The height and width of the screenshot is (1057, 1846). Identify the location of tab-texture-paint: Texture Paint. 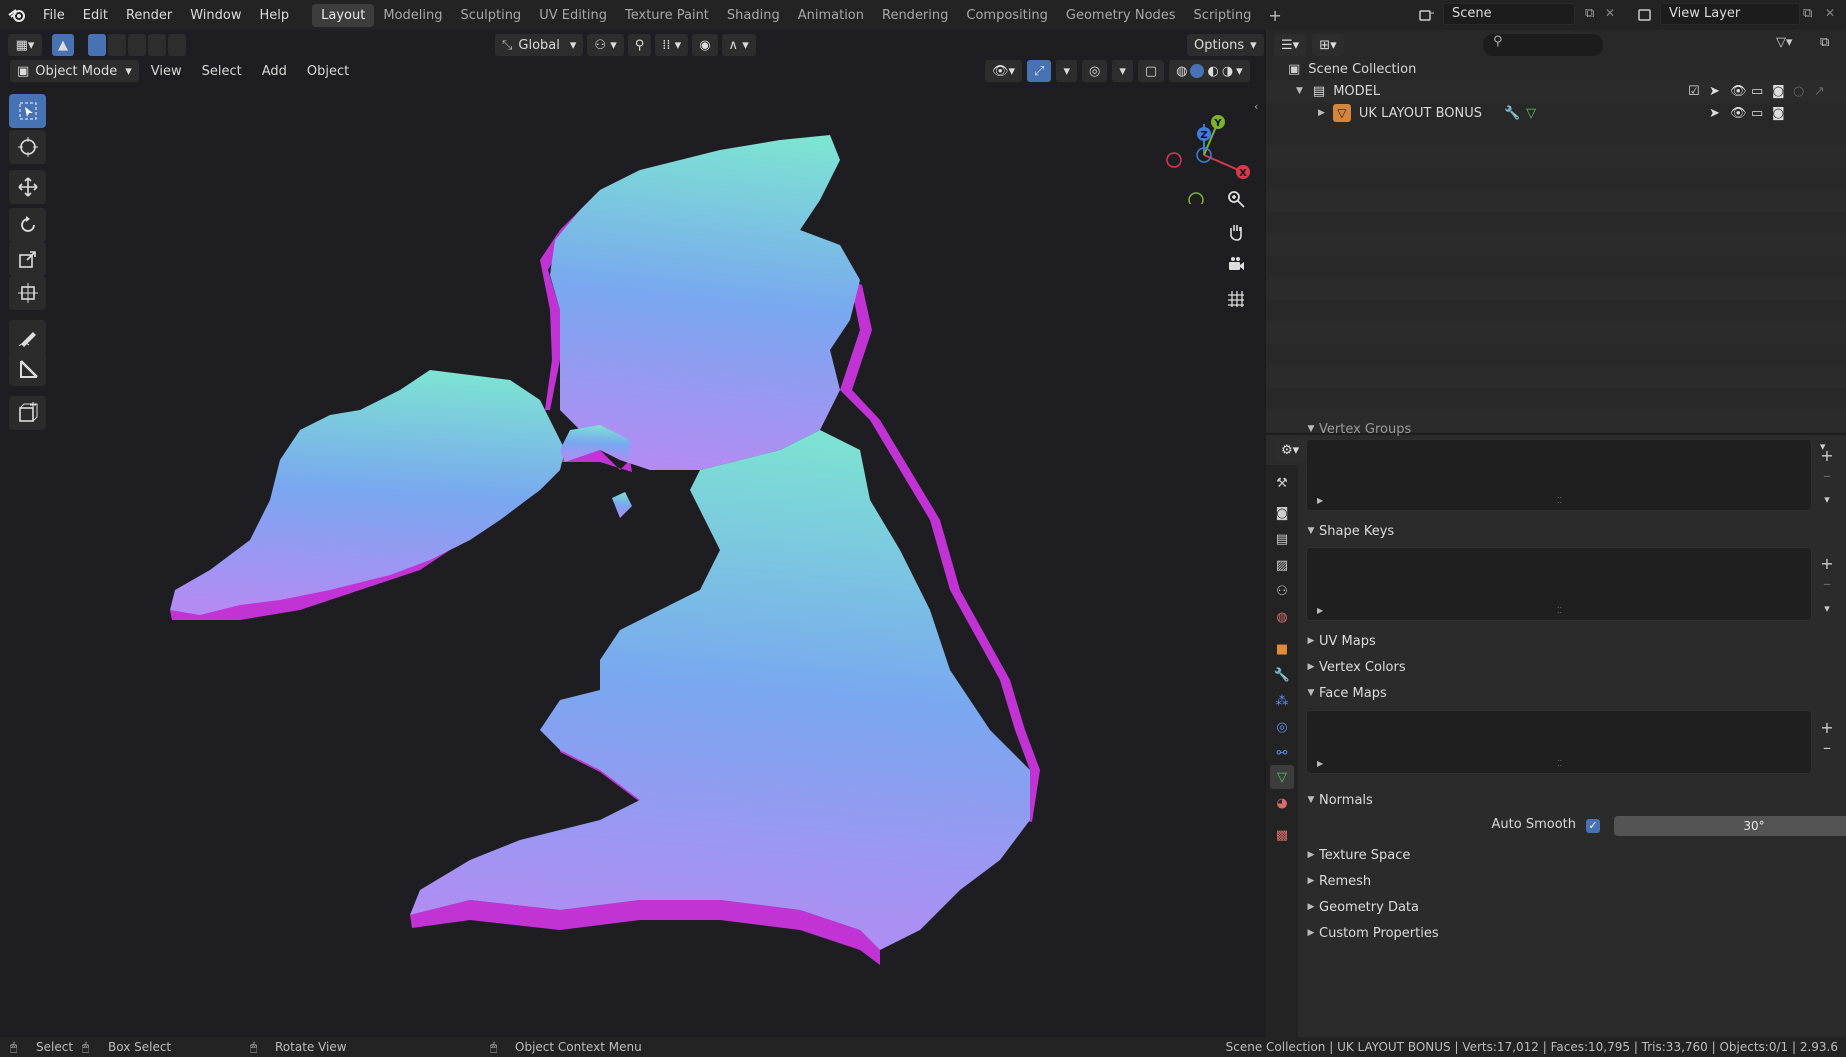
(667, 15).